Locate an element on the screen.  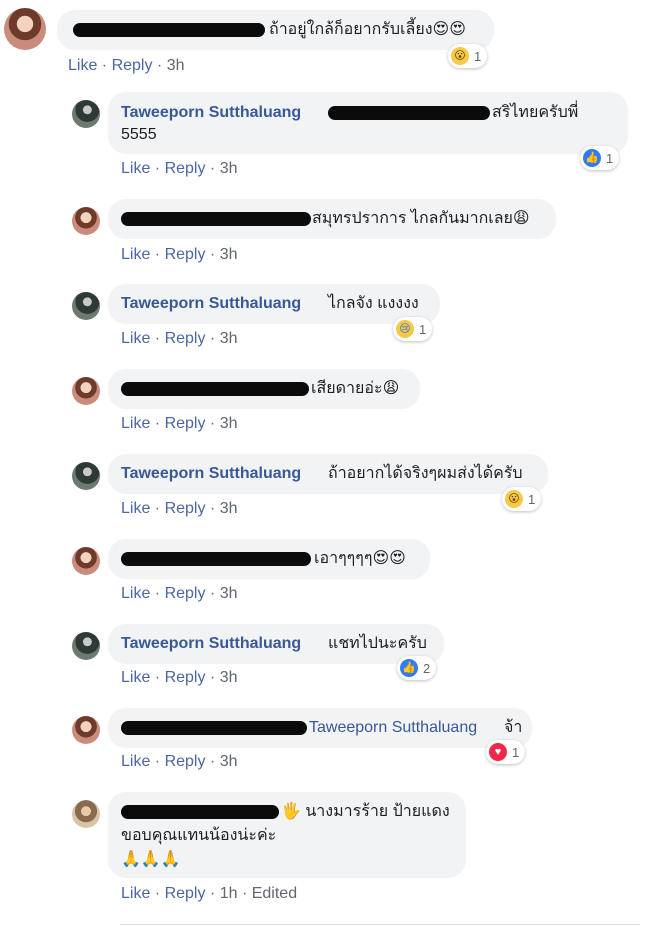
reaction-summary: ♥ 1 is located at coordinates (506, 752).